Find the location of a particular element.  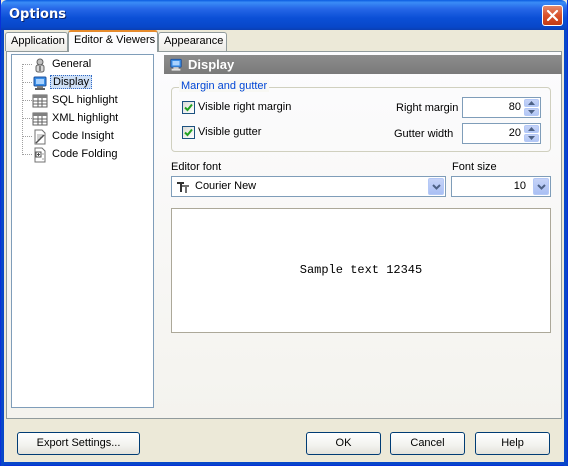

preview-text: Sample text 12345 is located at coordinates (361, 270).